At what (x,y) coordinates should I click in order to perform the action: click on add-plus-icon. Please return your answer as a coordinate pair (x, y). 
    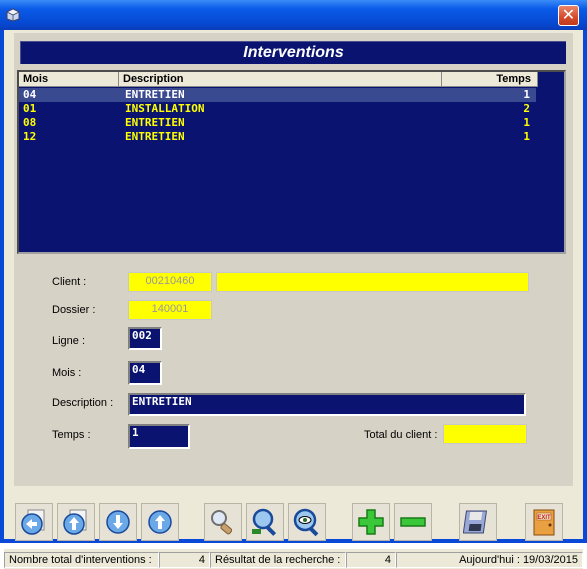
    Looking at the image, I should click on (371, 522).